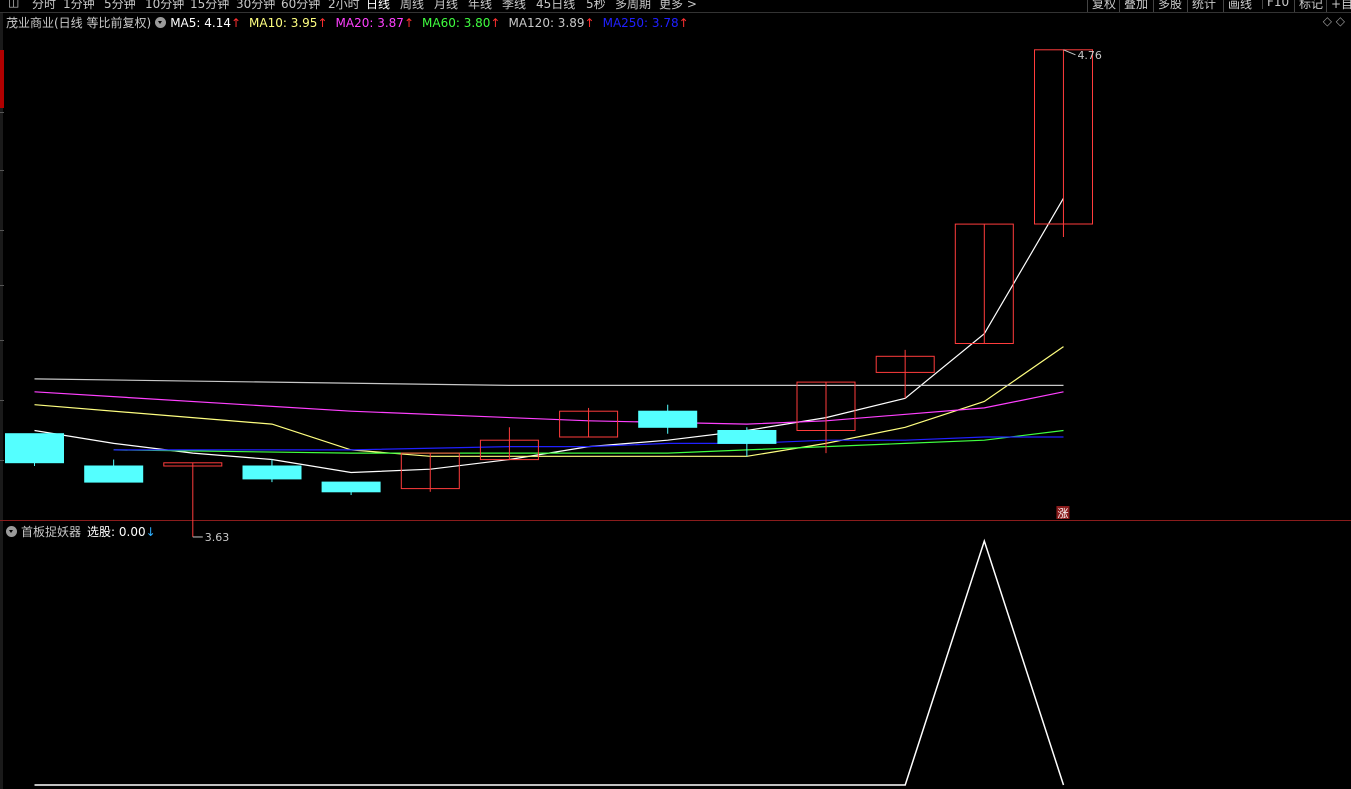  What do you see at coordinates (1062, 513) in the screenshot?
I see `limit-up-badge-label: 涨` at bounding box center [1062, 513].